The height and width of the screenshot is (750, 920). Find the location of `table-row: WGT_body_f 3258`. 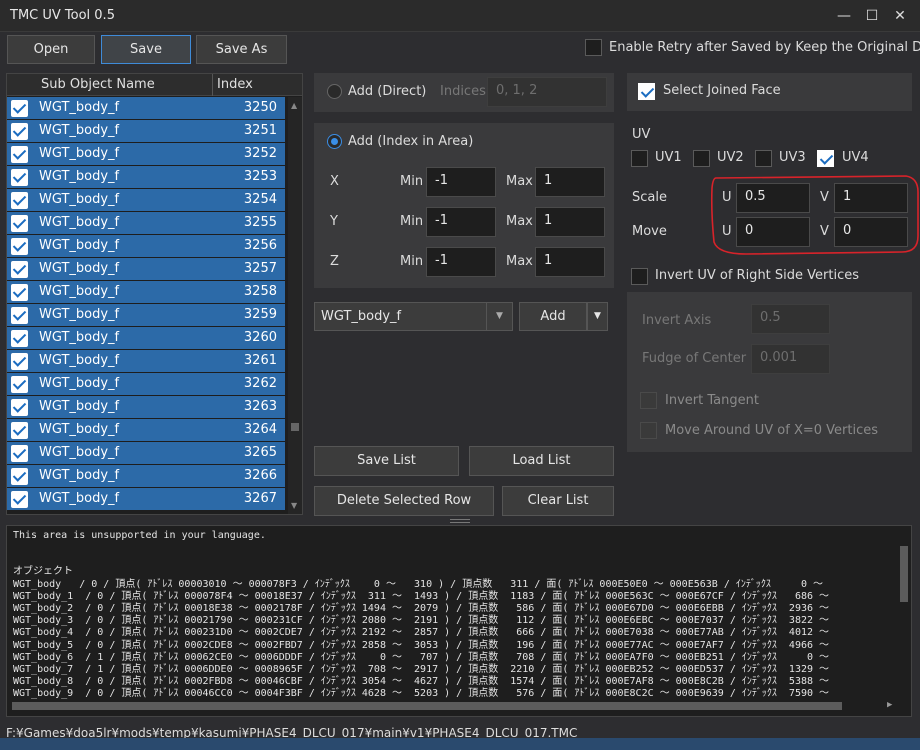

table-row: WGT_body_f 3258 is located at coordinates (146, 292).